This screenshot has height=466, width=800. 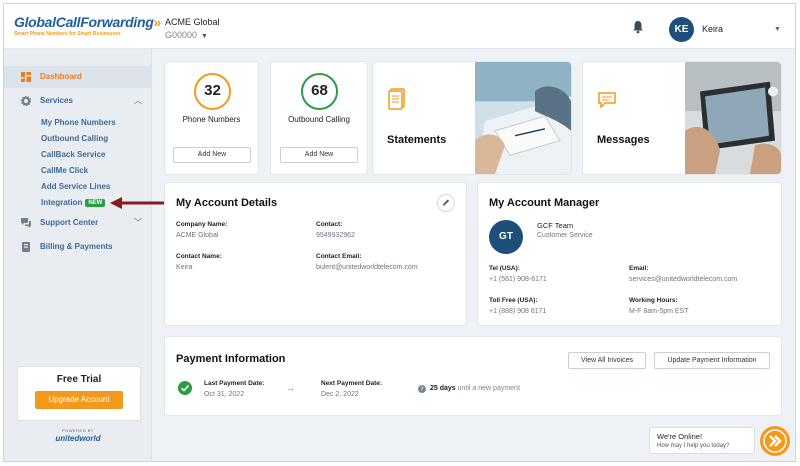 What do you see at coordinates (192, 28) in the screenshot?
I see `company-selector: ACME Global G00000 ▼` at bounding box center [192, 28].